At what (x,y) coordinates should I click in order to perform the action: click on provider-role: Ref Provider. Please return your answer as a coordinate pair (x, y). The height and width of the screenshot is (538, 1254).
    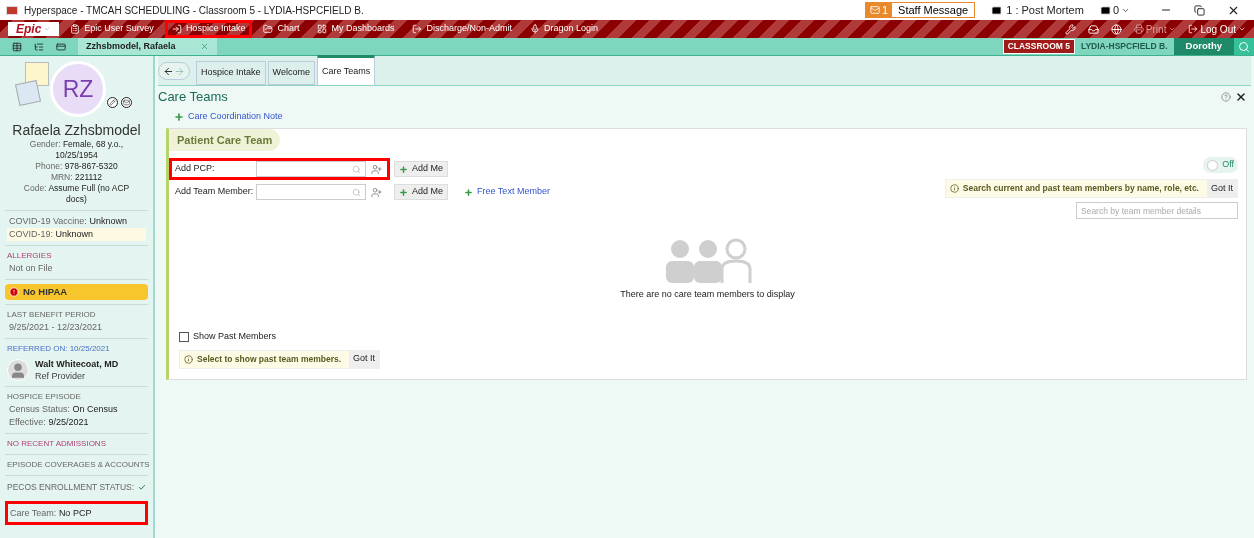
    Looking at the image, I should click on (61, 376).